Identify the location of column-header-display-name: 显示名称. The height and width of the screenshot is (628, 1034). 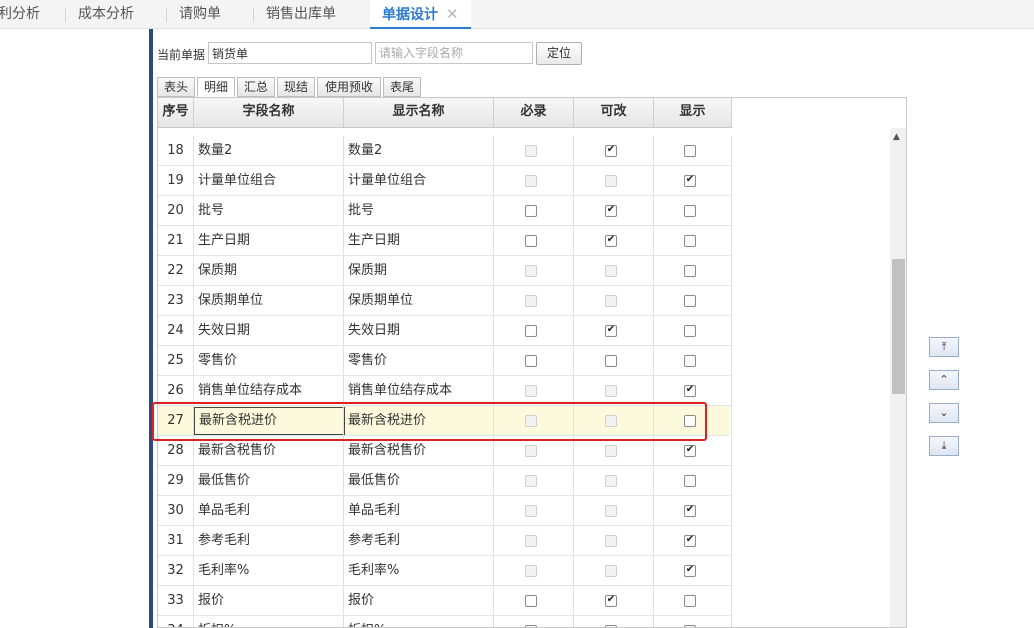
(419, 112).